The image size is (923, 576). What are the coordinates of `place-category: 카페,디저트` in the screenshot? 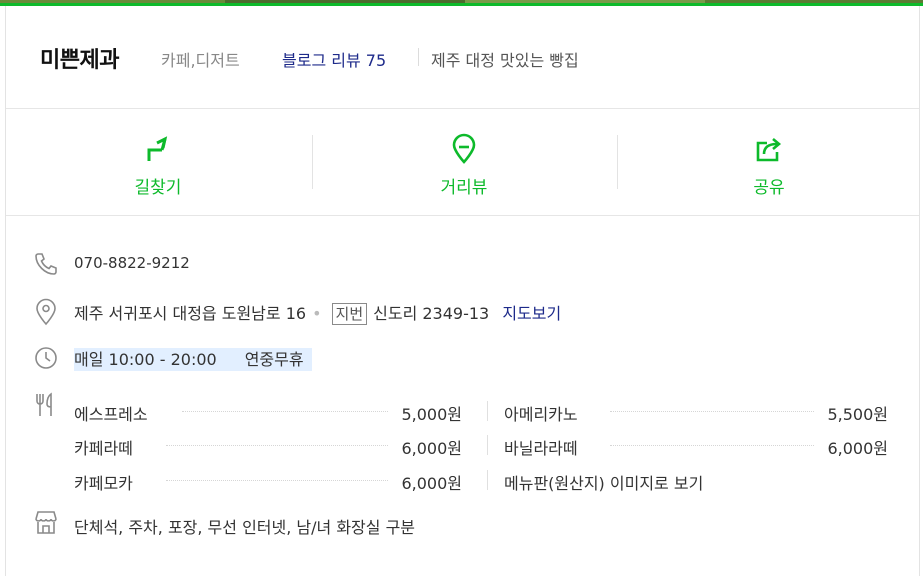 It's located at (200, 60).